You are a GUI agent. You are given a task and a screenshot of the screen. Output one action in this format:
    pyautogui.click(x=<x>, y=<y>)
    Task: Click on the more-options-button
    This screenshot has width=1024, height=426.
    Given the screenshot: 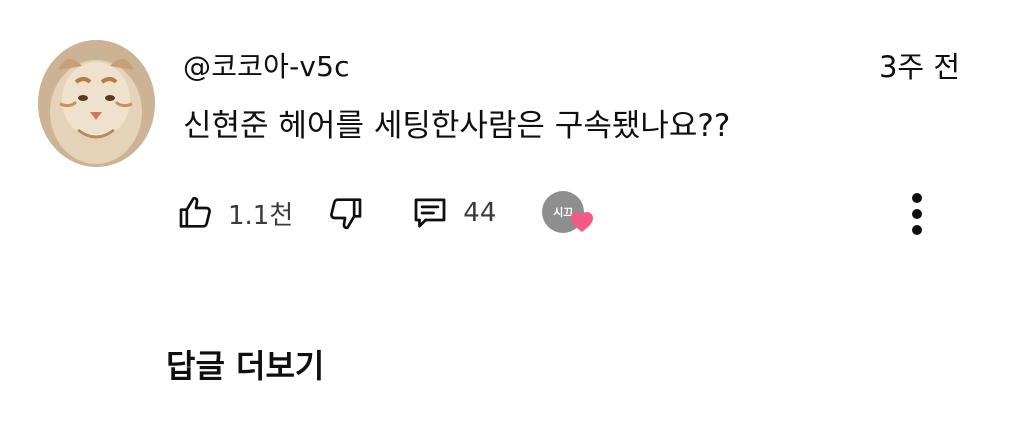 What is the action you would take?
    pyautogui.click(x=917, y=214)
    